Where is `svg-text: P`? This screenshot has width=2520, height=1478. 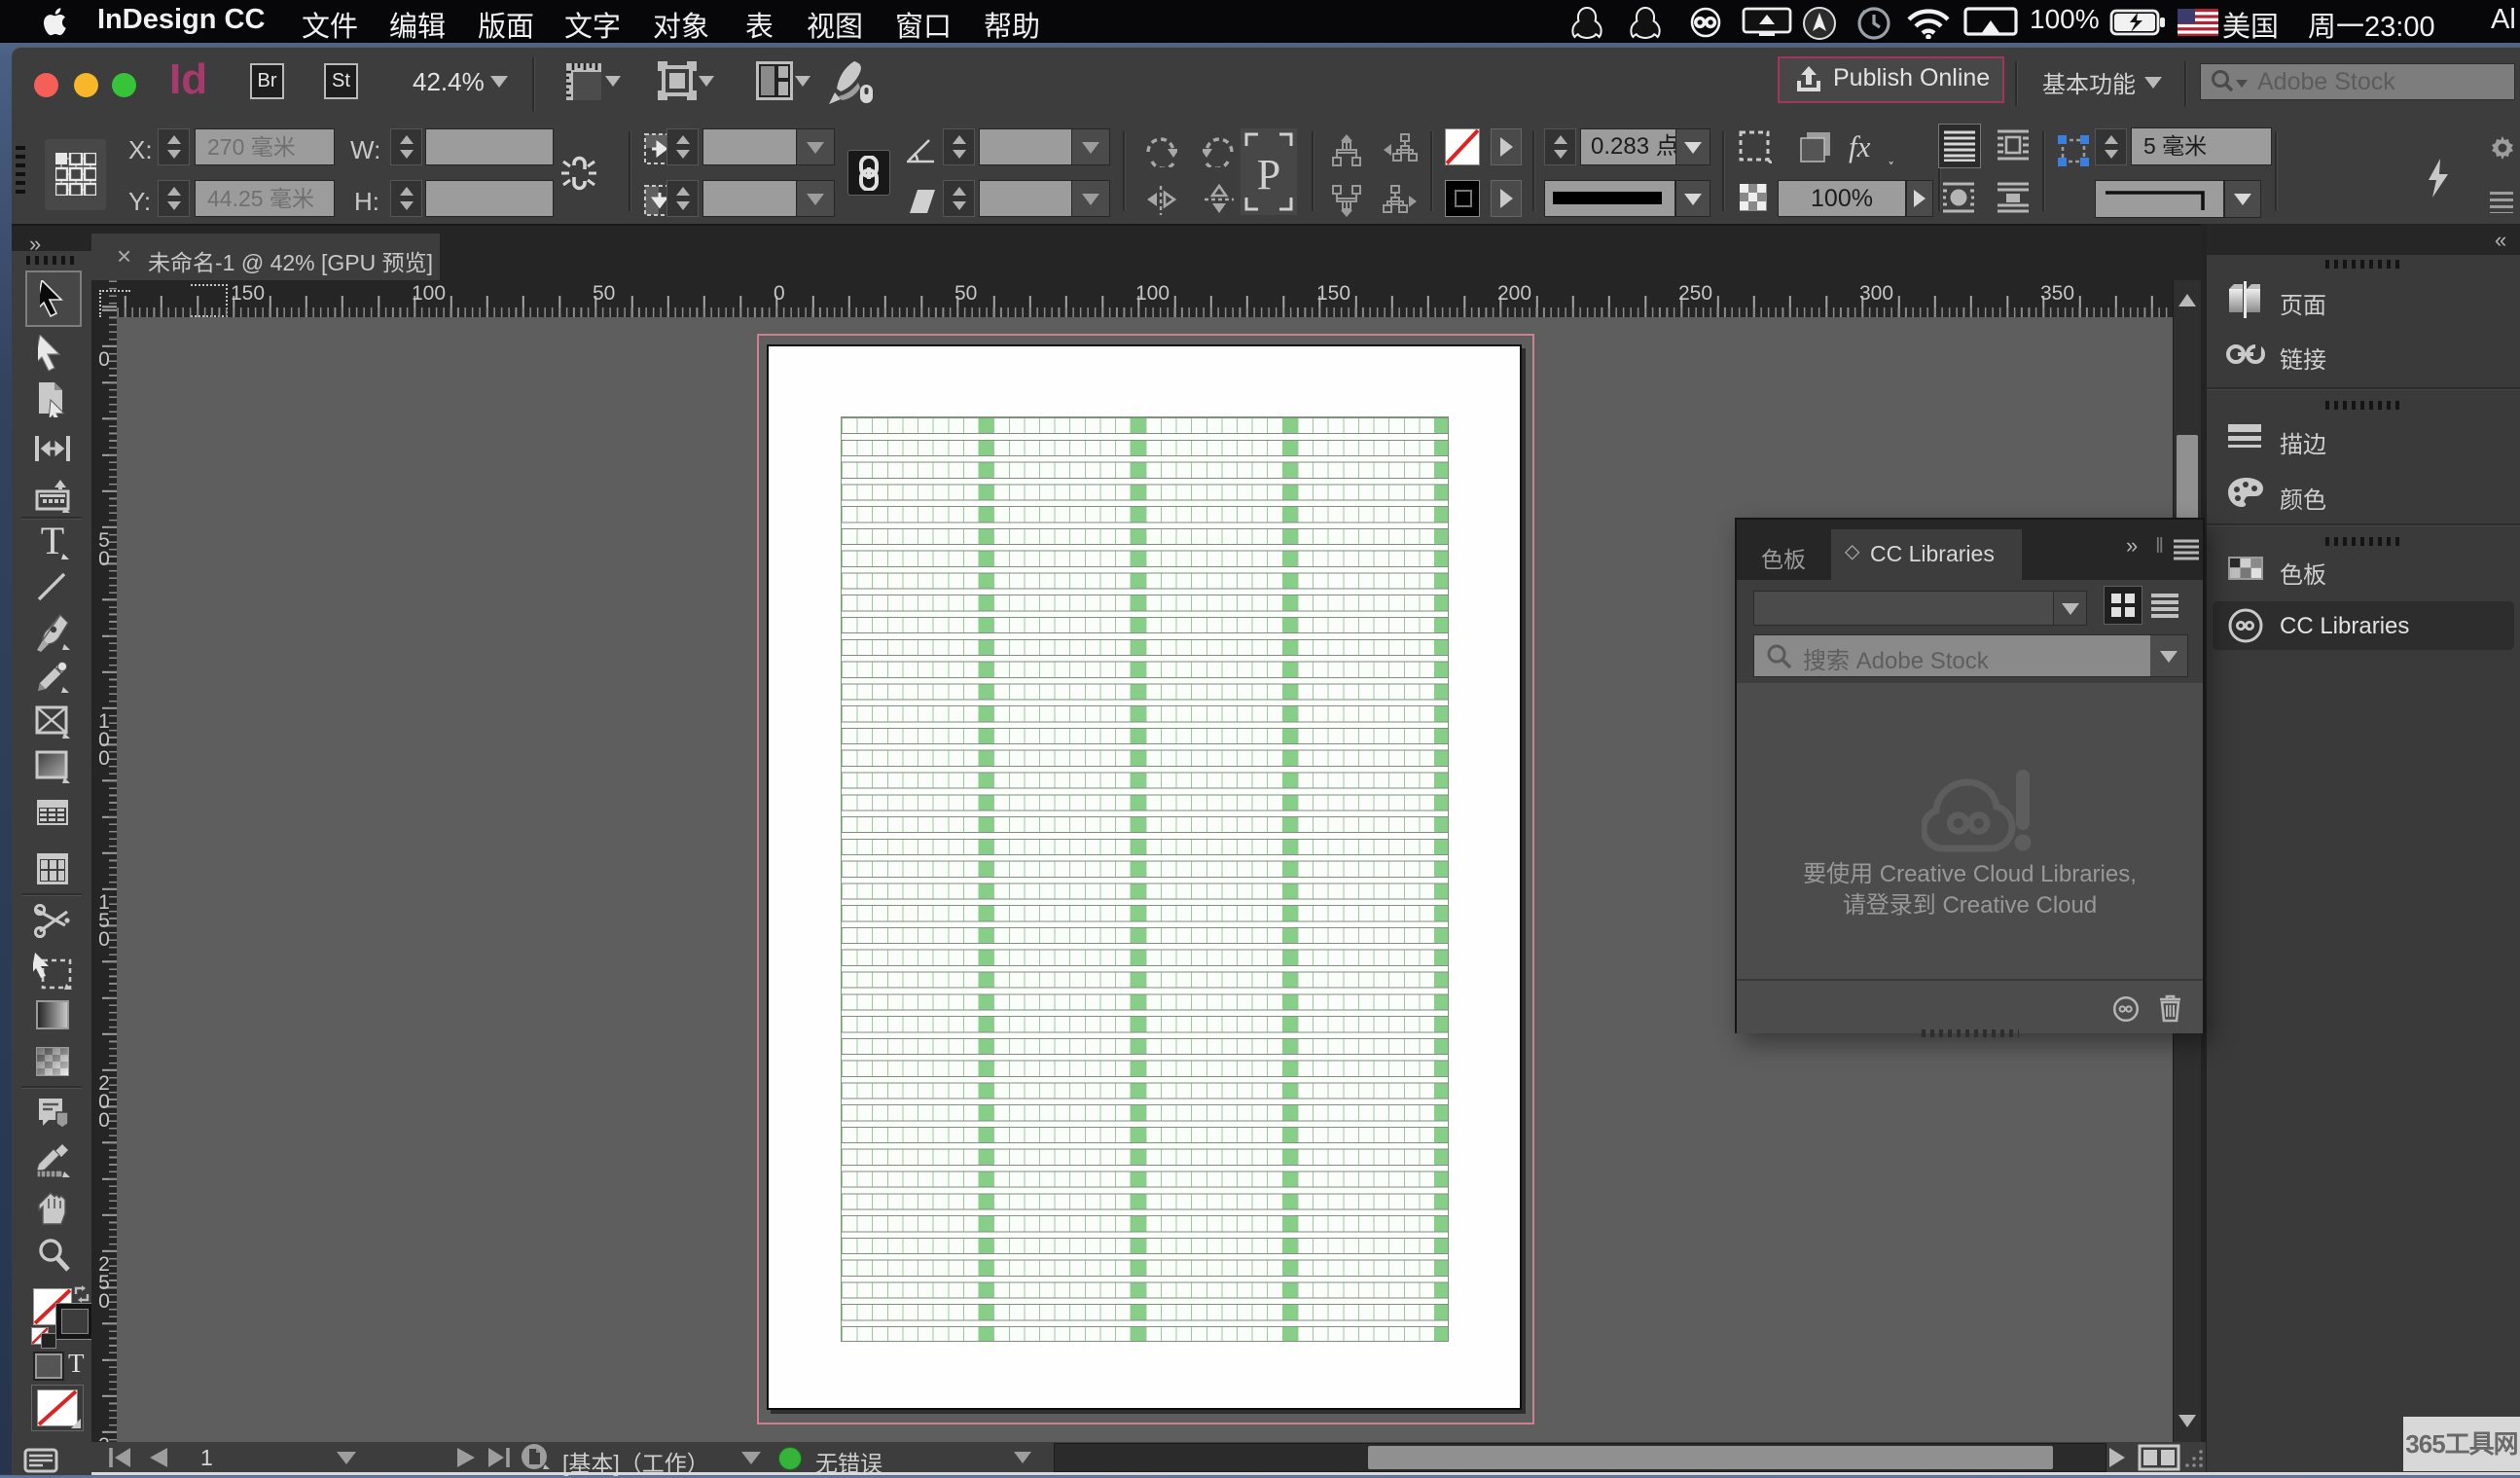
svg-text: P is located at coordinates (1268, 174).